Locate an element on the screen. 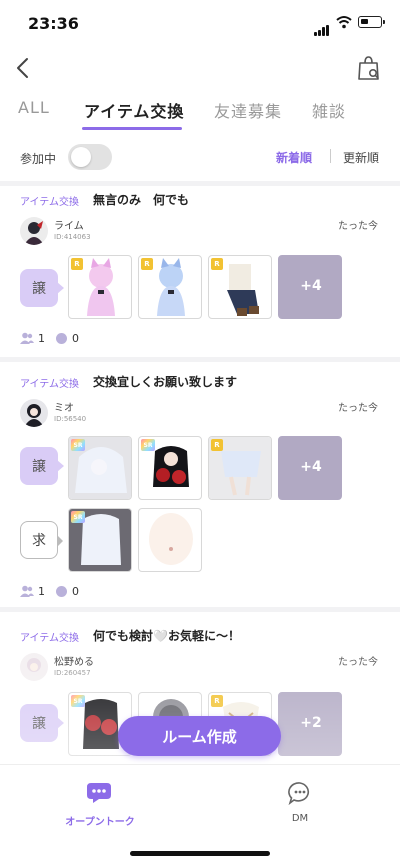  category-tabs: ALL アイテム交換 友達募集 雑談 is located at coordinates (200, 115).